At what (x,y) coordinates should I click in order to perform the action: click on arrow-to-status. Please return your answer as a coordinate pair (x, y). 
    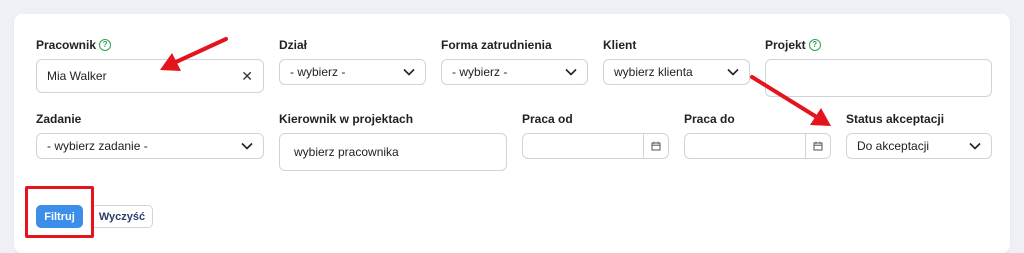
    Looking at the image, I should click on (790, 100).